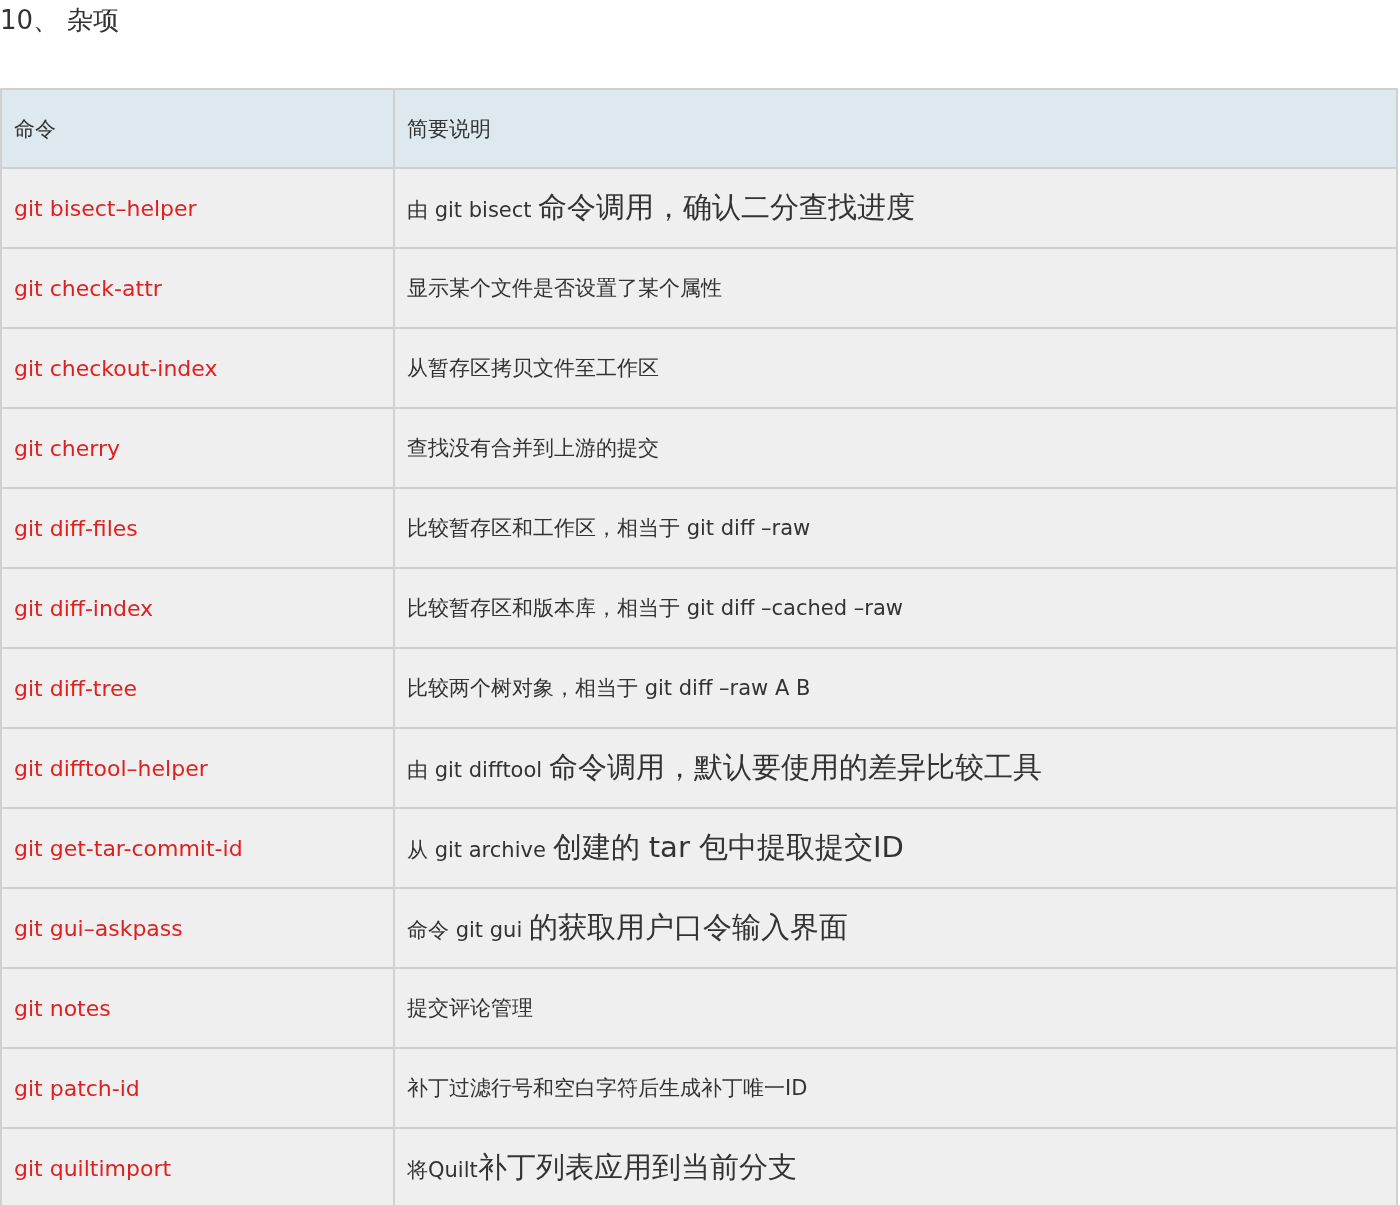 This screenshot has width=1400, height=1205. What do you see at coordinates (895, 128) in the screenshot?
I see `column-header: 简要说明` at bounding box center [895, 128].